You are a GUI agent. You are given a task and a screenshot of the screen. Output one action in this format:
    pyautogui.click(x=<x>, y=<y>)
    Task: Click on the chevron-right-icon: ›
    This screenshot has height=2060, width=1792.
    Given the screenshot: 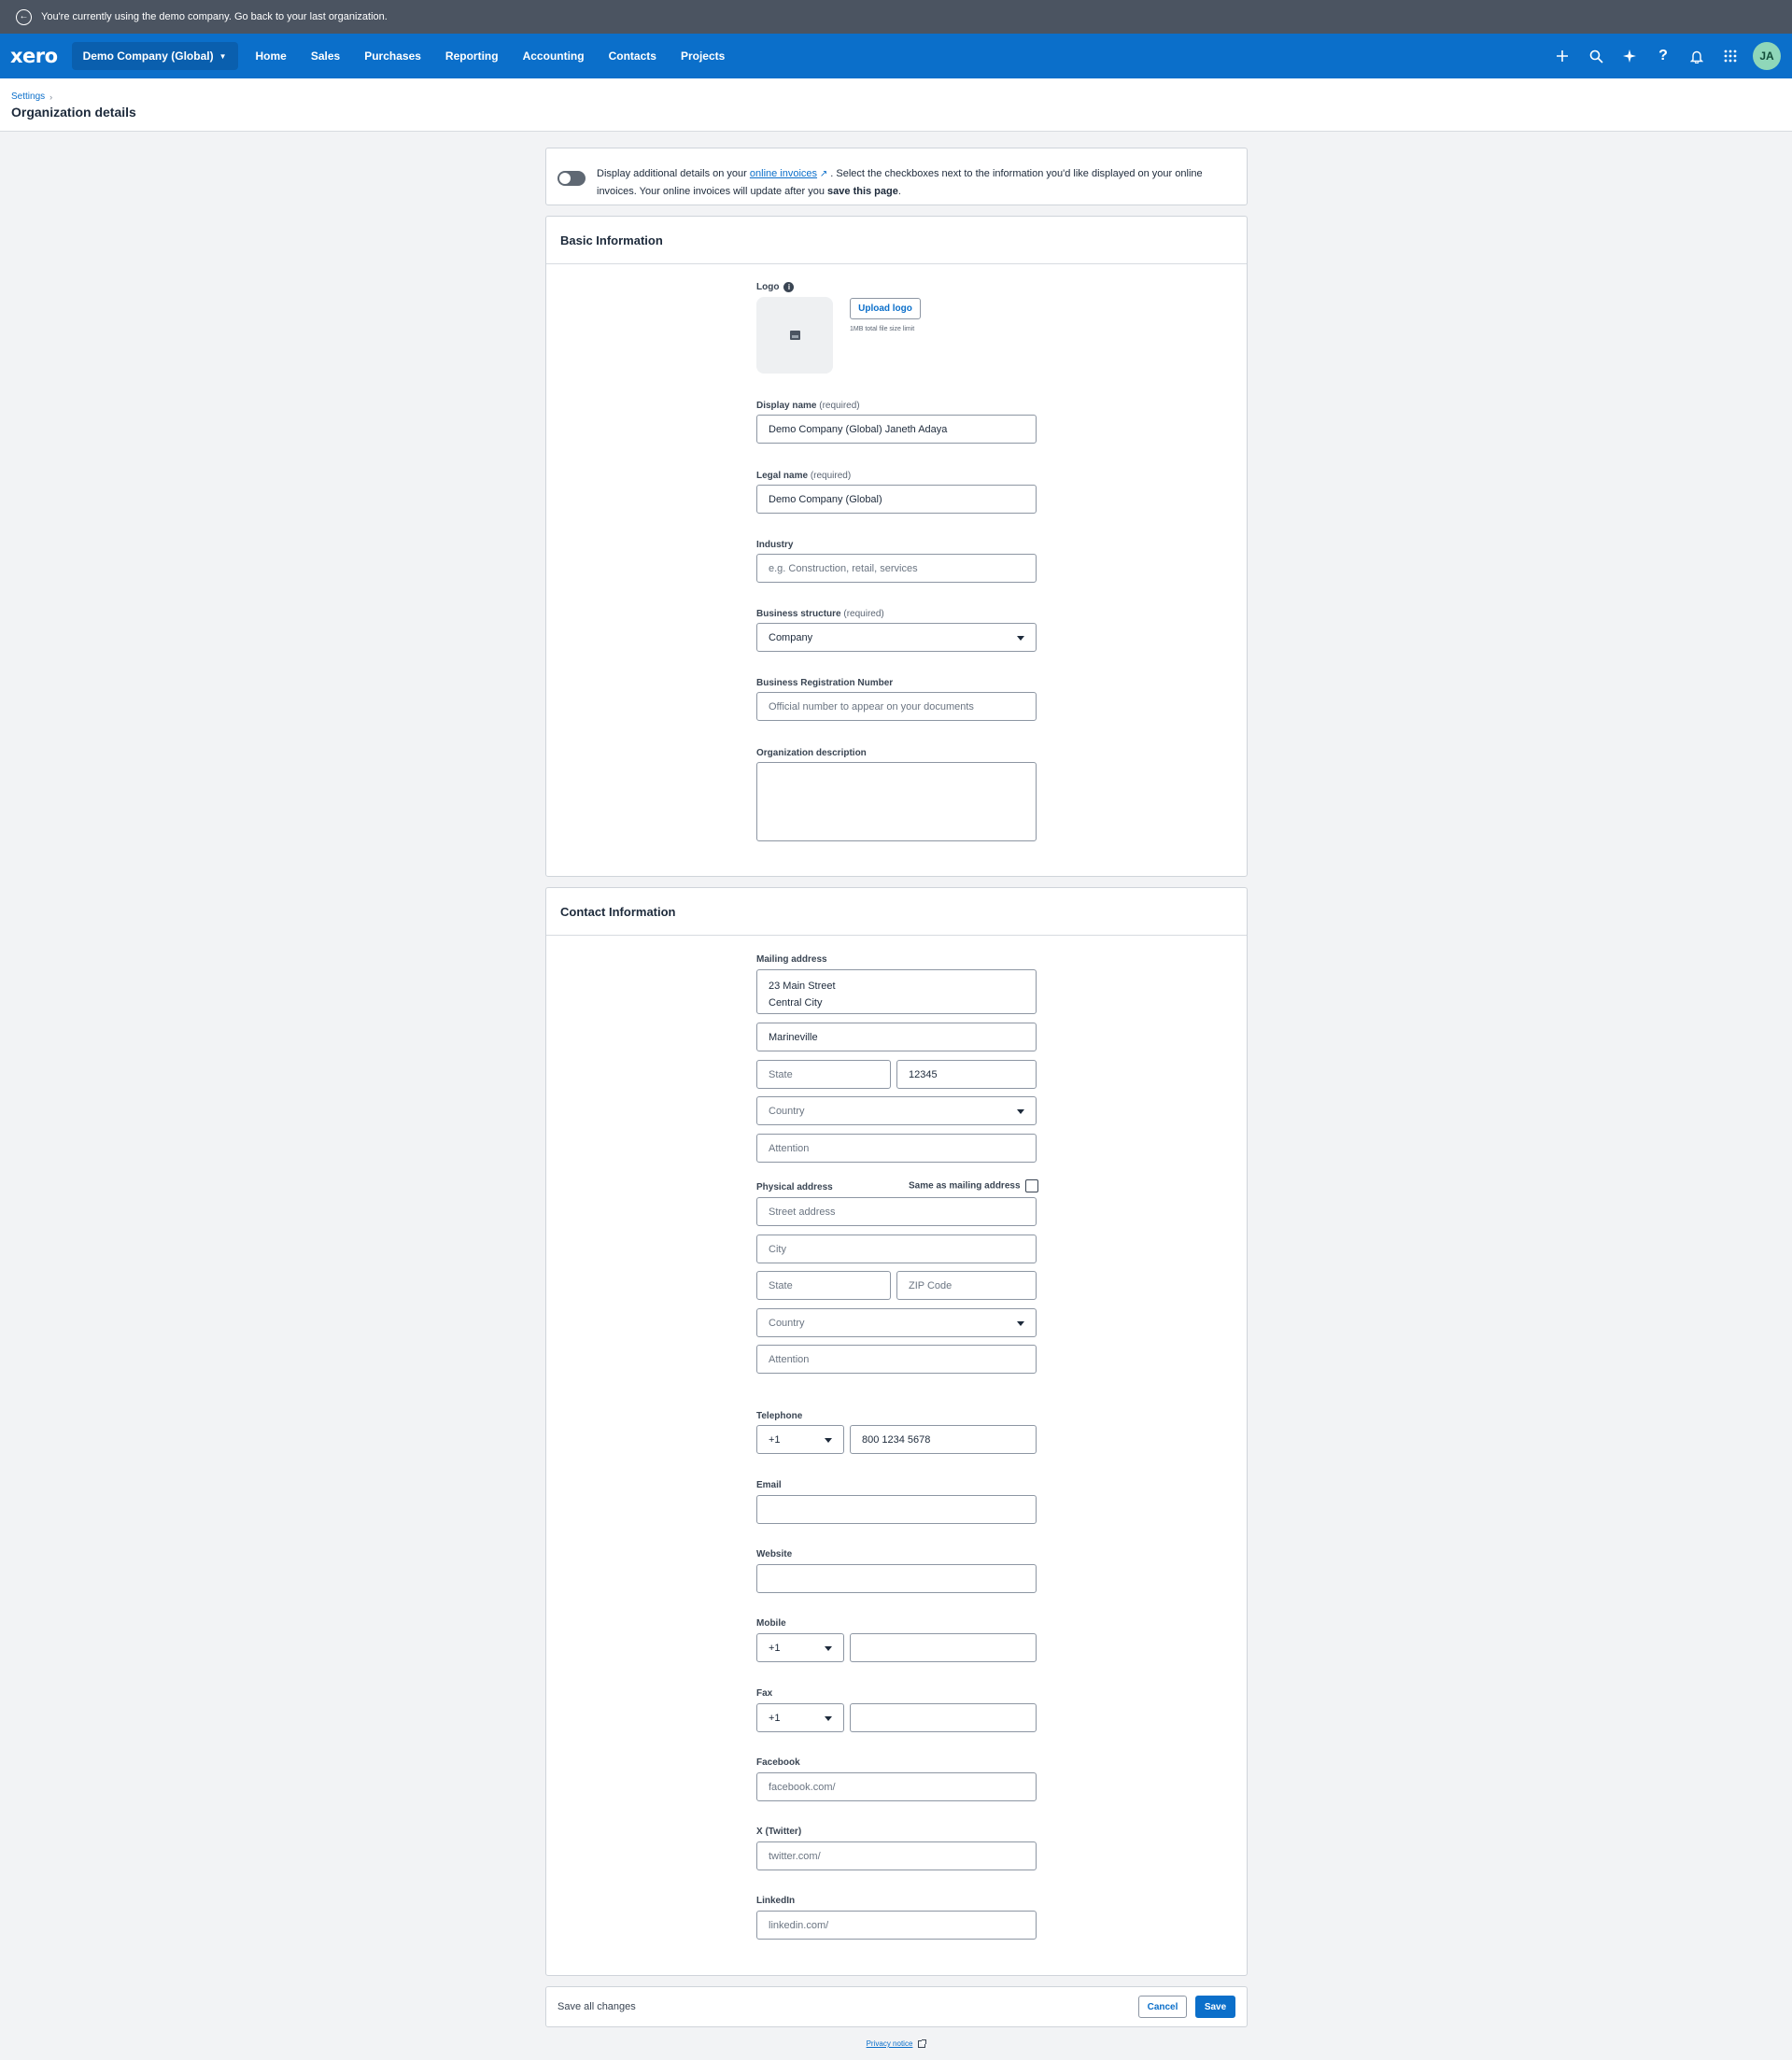 What is the action you would take?
    pyautogui.click(x=51, y=97)
    